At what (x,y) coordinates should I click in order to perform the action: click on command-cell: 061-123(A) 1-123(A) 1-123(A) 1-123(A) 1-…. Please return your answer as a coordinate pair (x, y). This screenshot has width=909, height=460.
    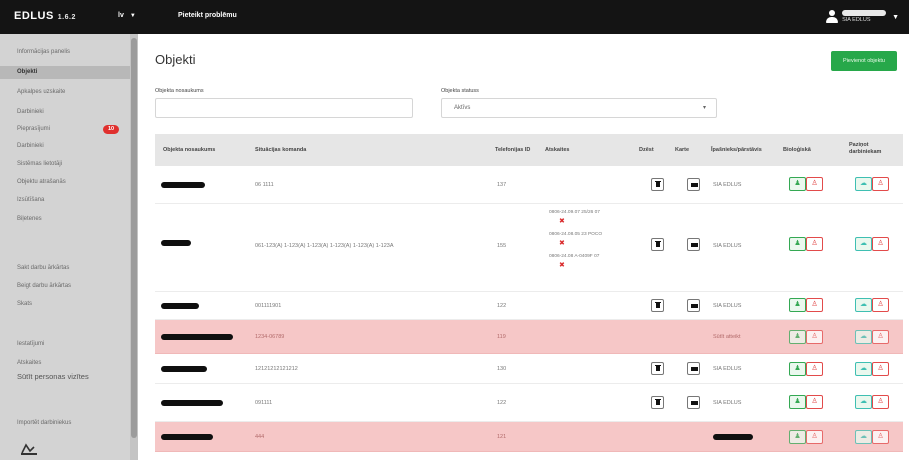
    Looking at the image, I should click on (324, 246).